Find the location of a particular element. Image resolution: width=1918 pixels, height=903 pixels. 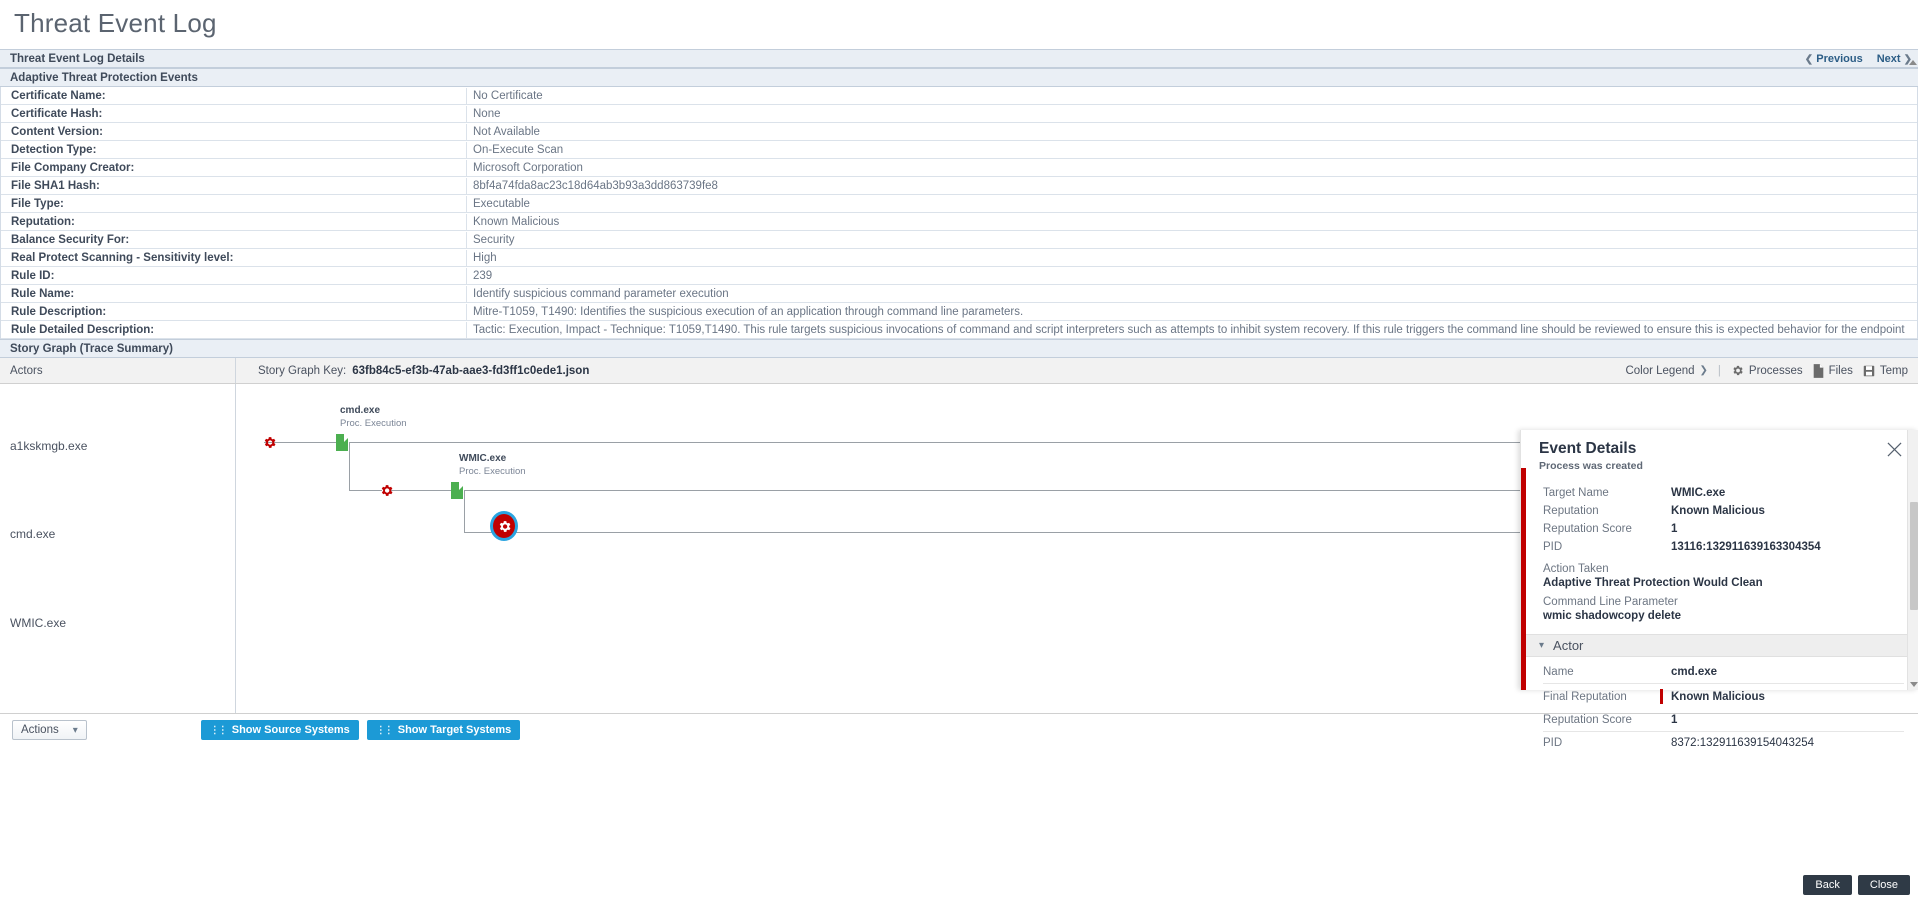

show-source-systems-button: ⋮⋮ Show Source Systems is located at coordinates (279, 730).